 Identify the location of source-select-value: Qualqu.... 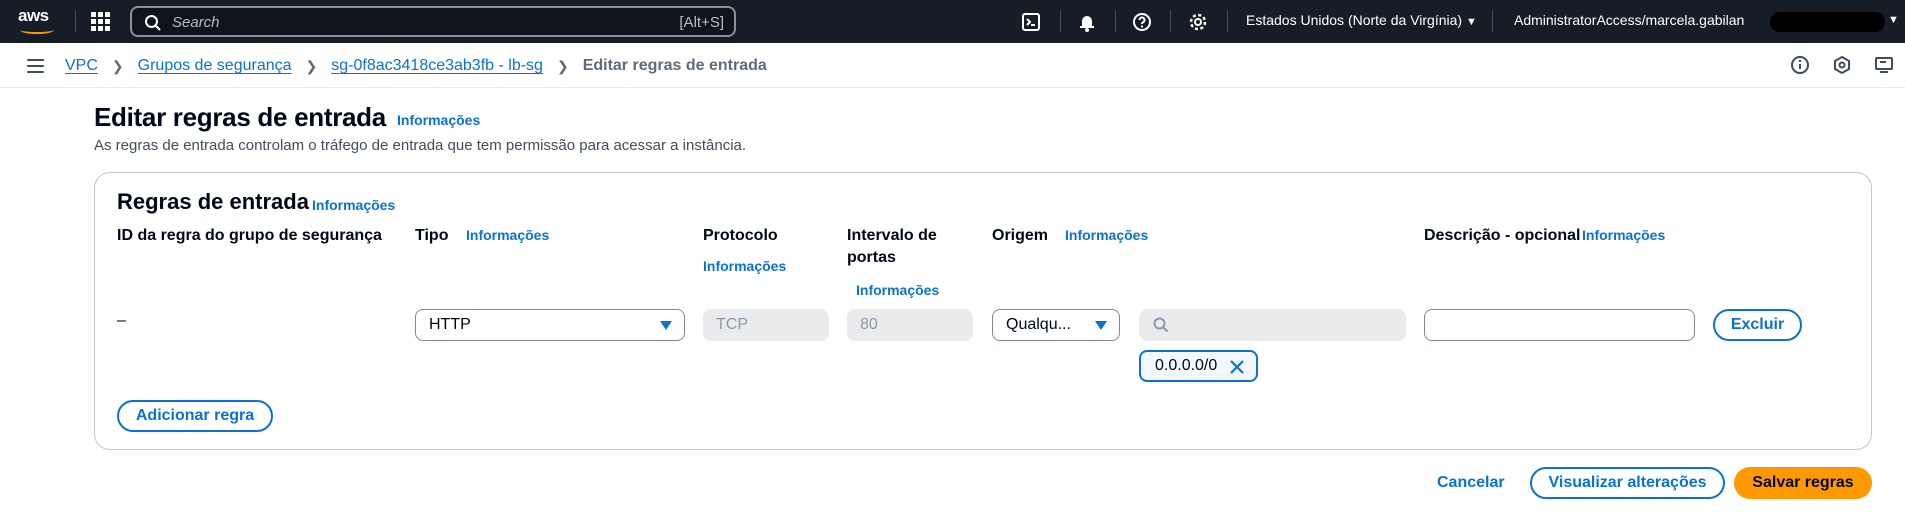
(1038, 324).